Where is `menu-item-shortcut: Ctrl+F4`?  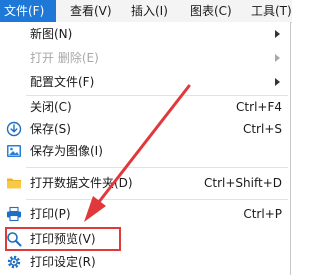 menu-item-shortcut: Ctrl+F4 is located at coordinates (259, 107).